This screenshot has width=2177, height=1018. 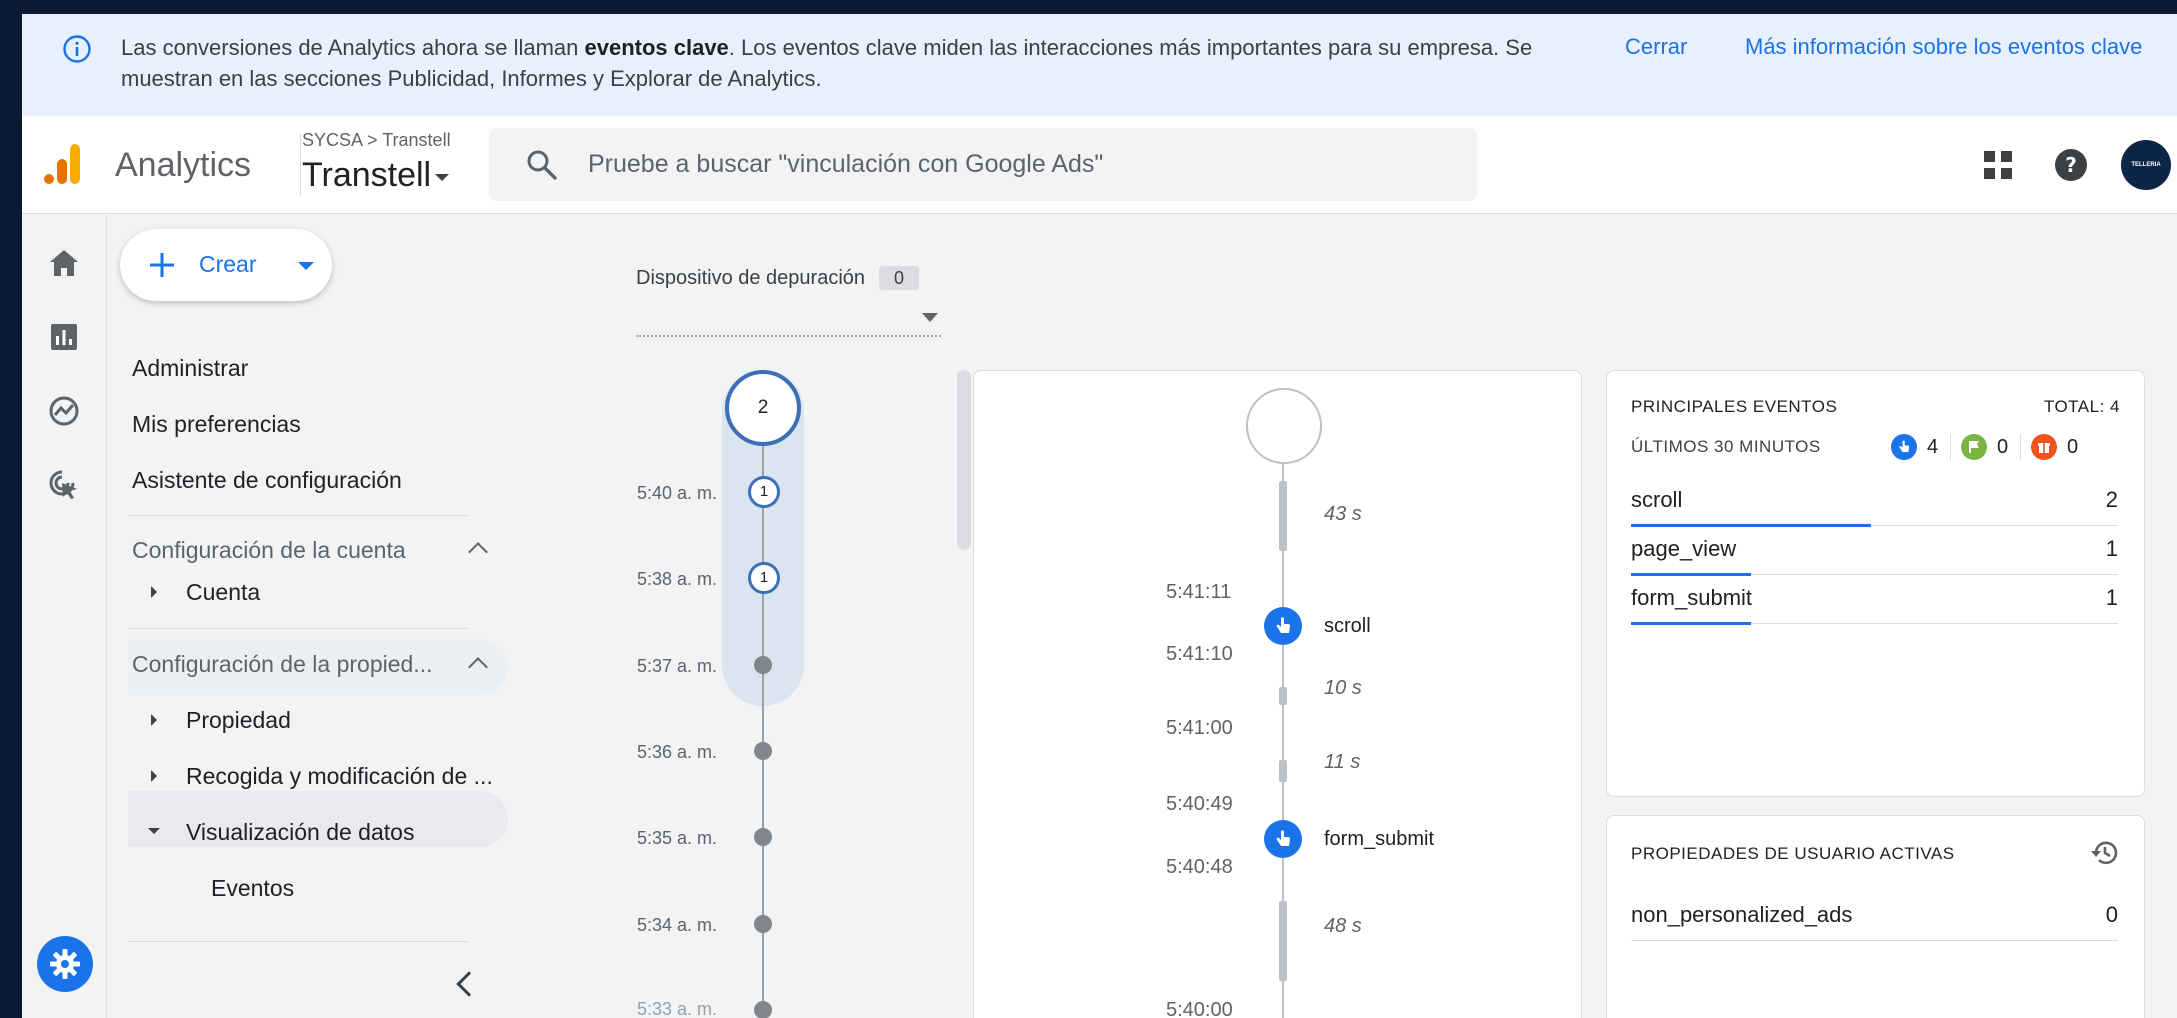 I want to click on minute-time: 5:34 a. m., so click(x=677, y=925).